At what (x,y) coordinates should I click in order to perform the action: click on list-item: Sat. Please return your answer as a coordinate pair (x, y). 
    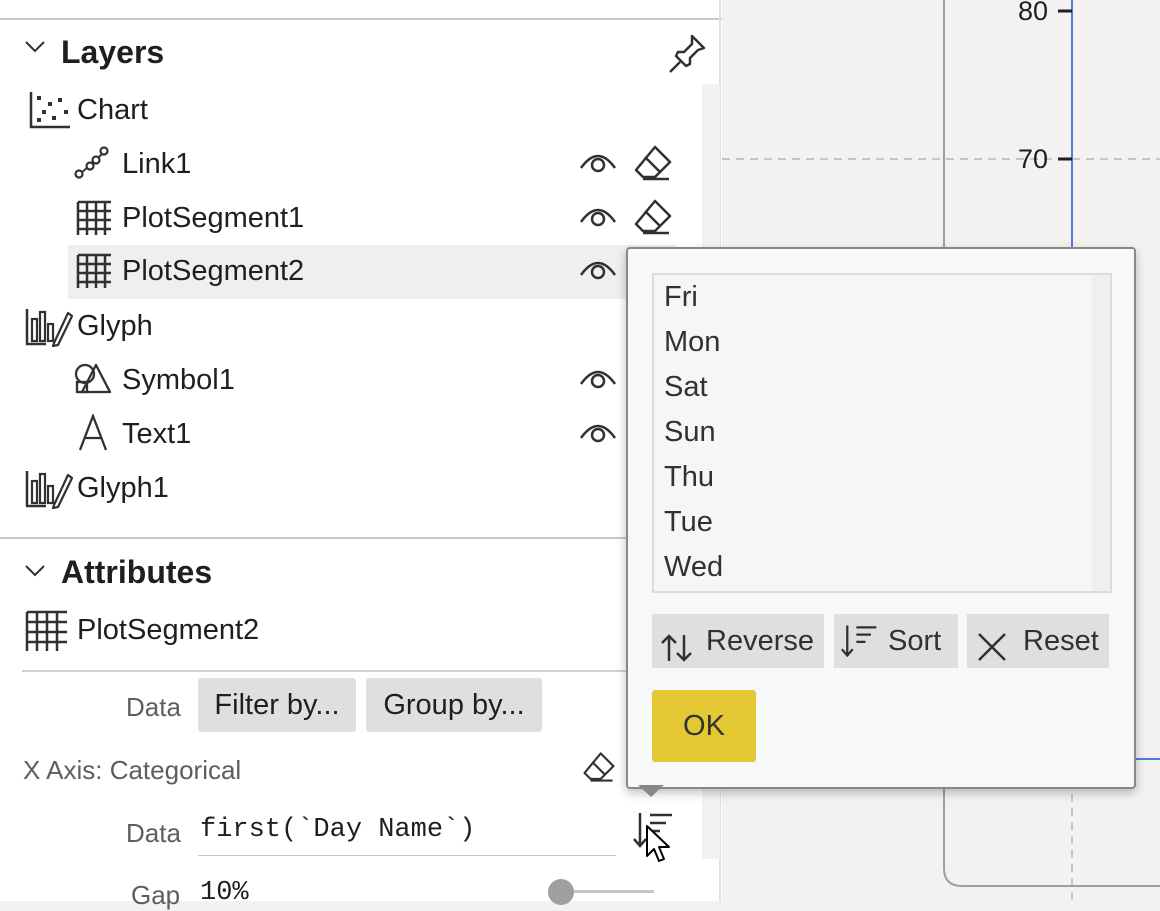
    Looking at the image, I should click on (686, 387).